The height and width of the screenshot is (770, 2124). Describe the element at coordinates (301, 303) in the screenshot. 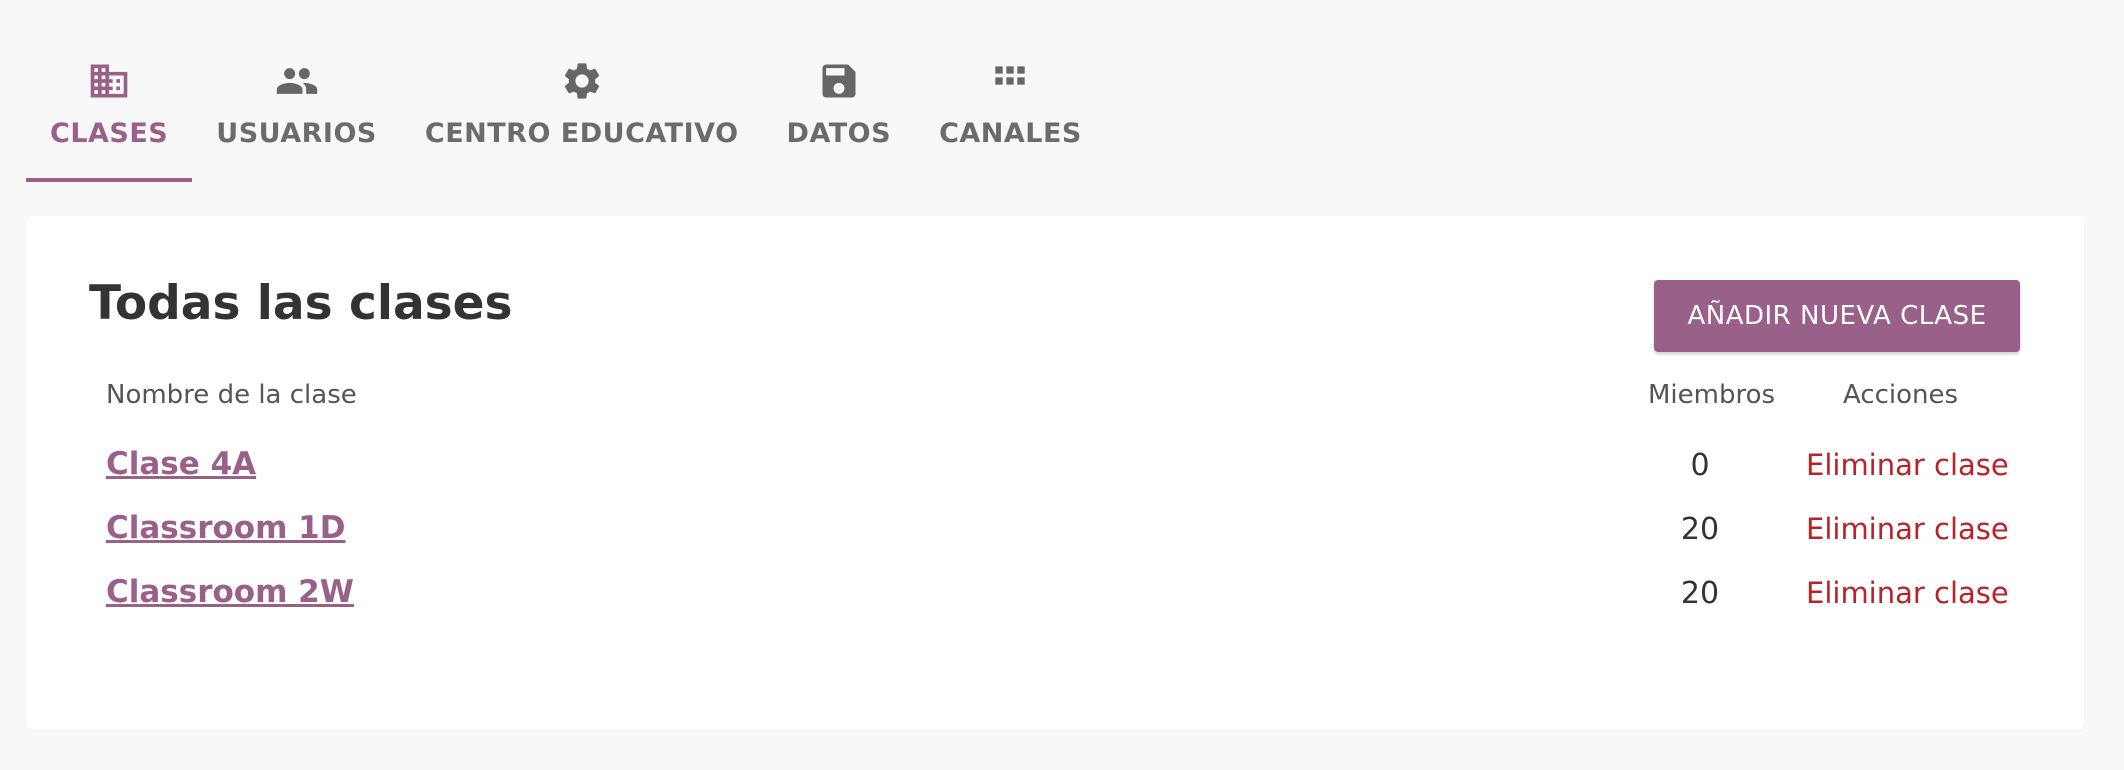

I see `page-title: Todas las clases` at that location.